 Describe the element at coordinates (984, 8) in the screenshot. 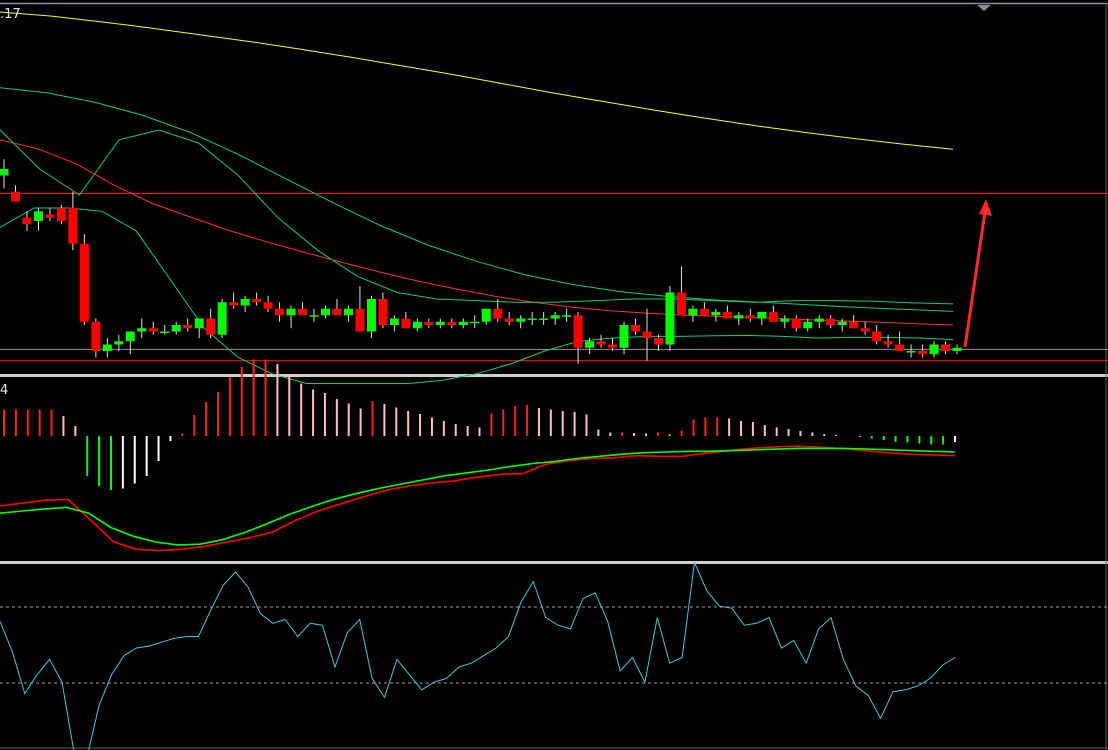

I see `scroll-marker-icon` at that location.